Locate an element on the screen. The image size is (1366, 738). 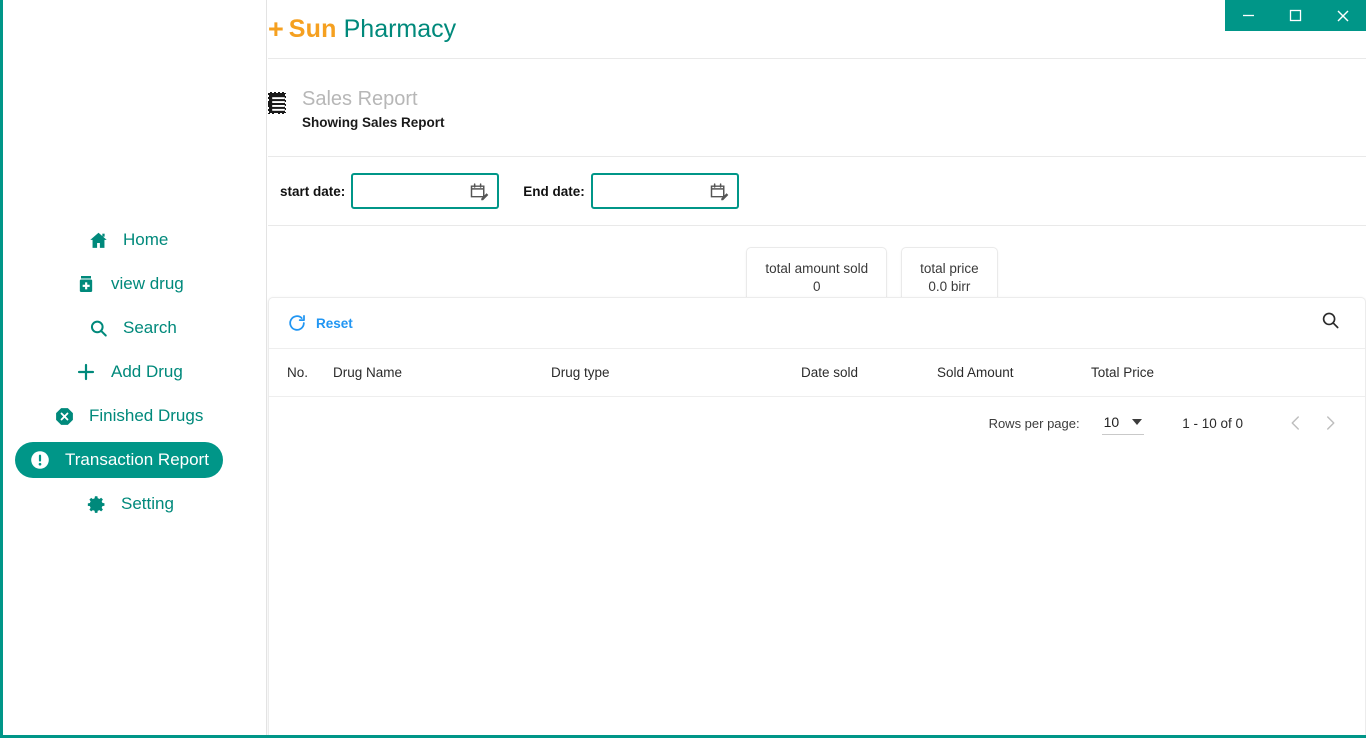
exclamation-circle-icon is located at coordinates (40, 460).